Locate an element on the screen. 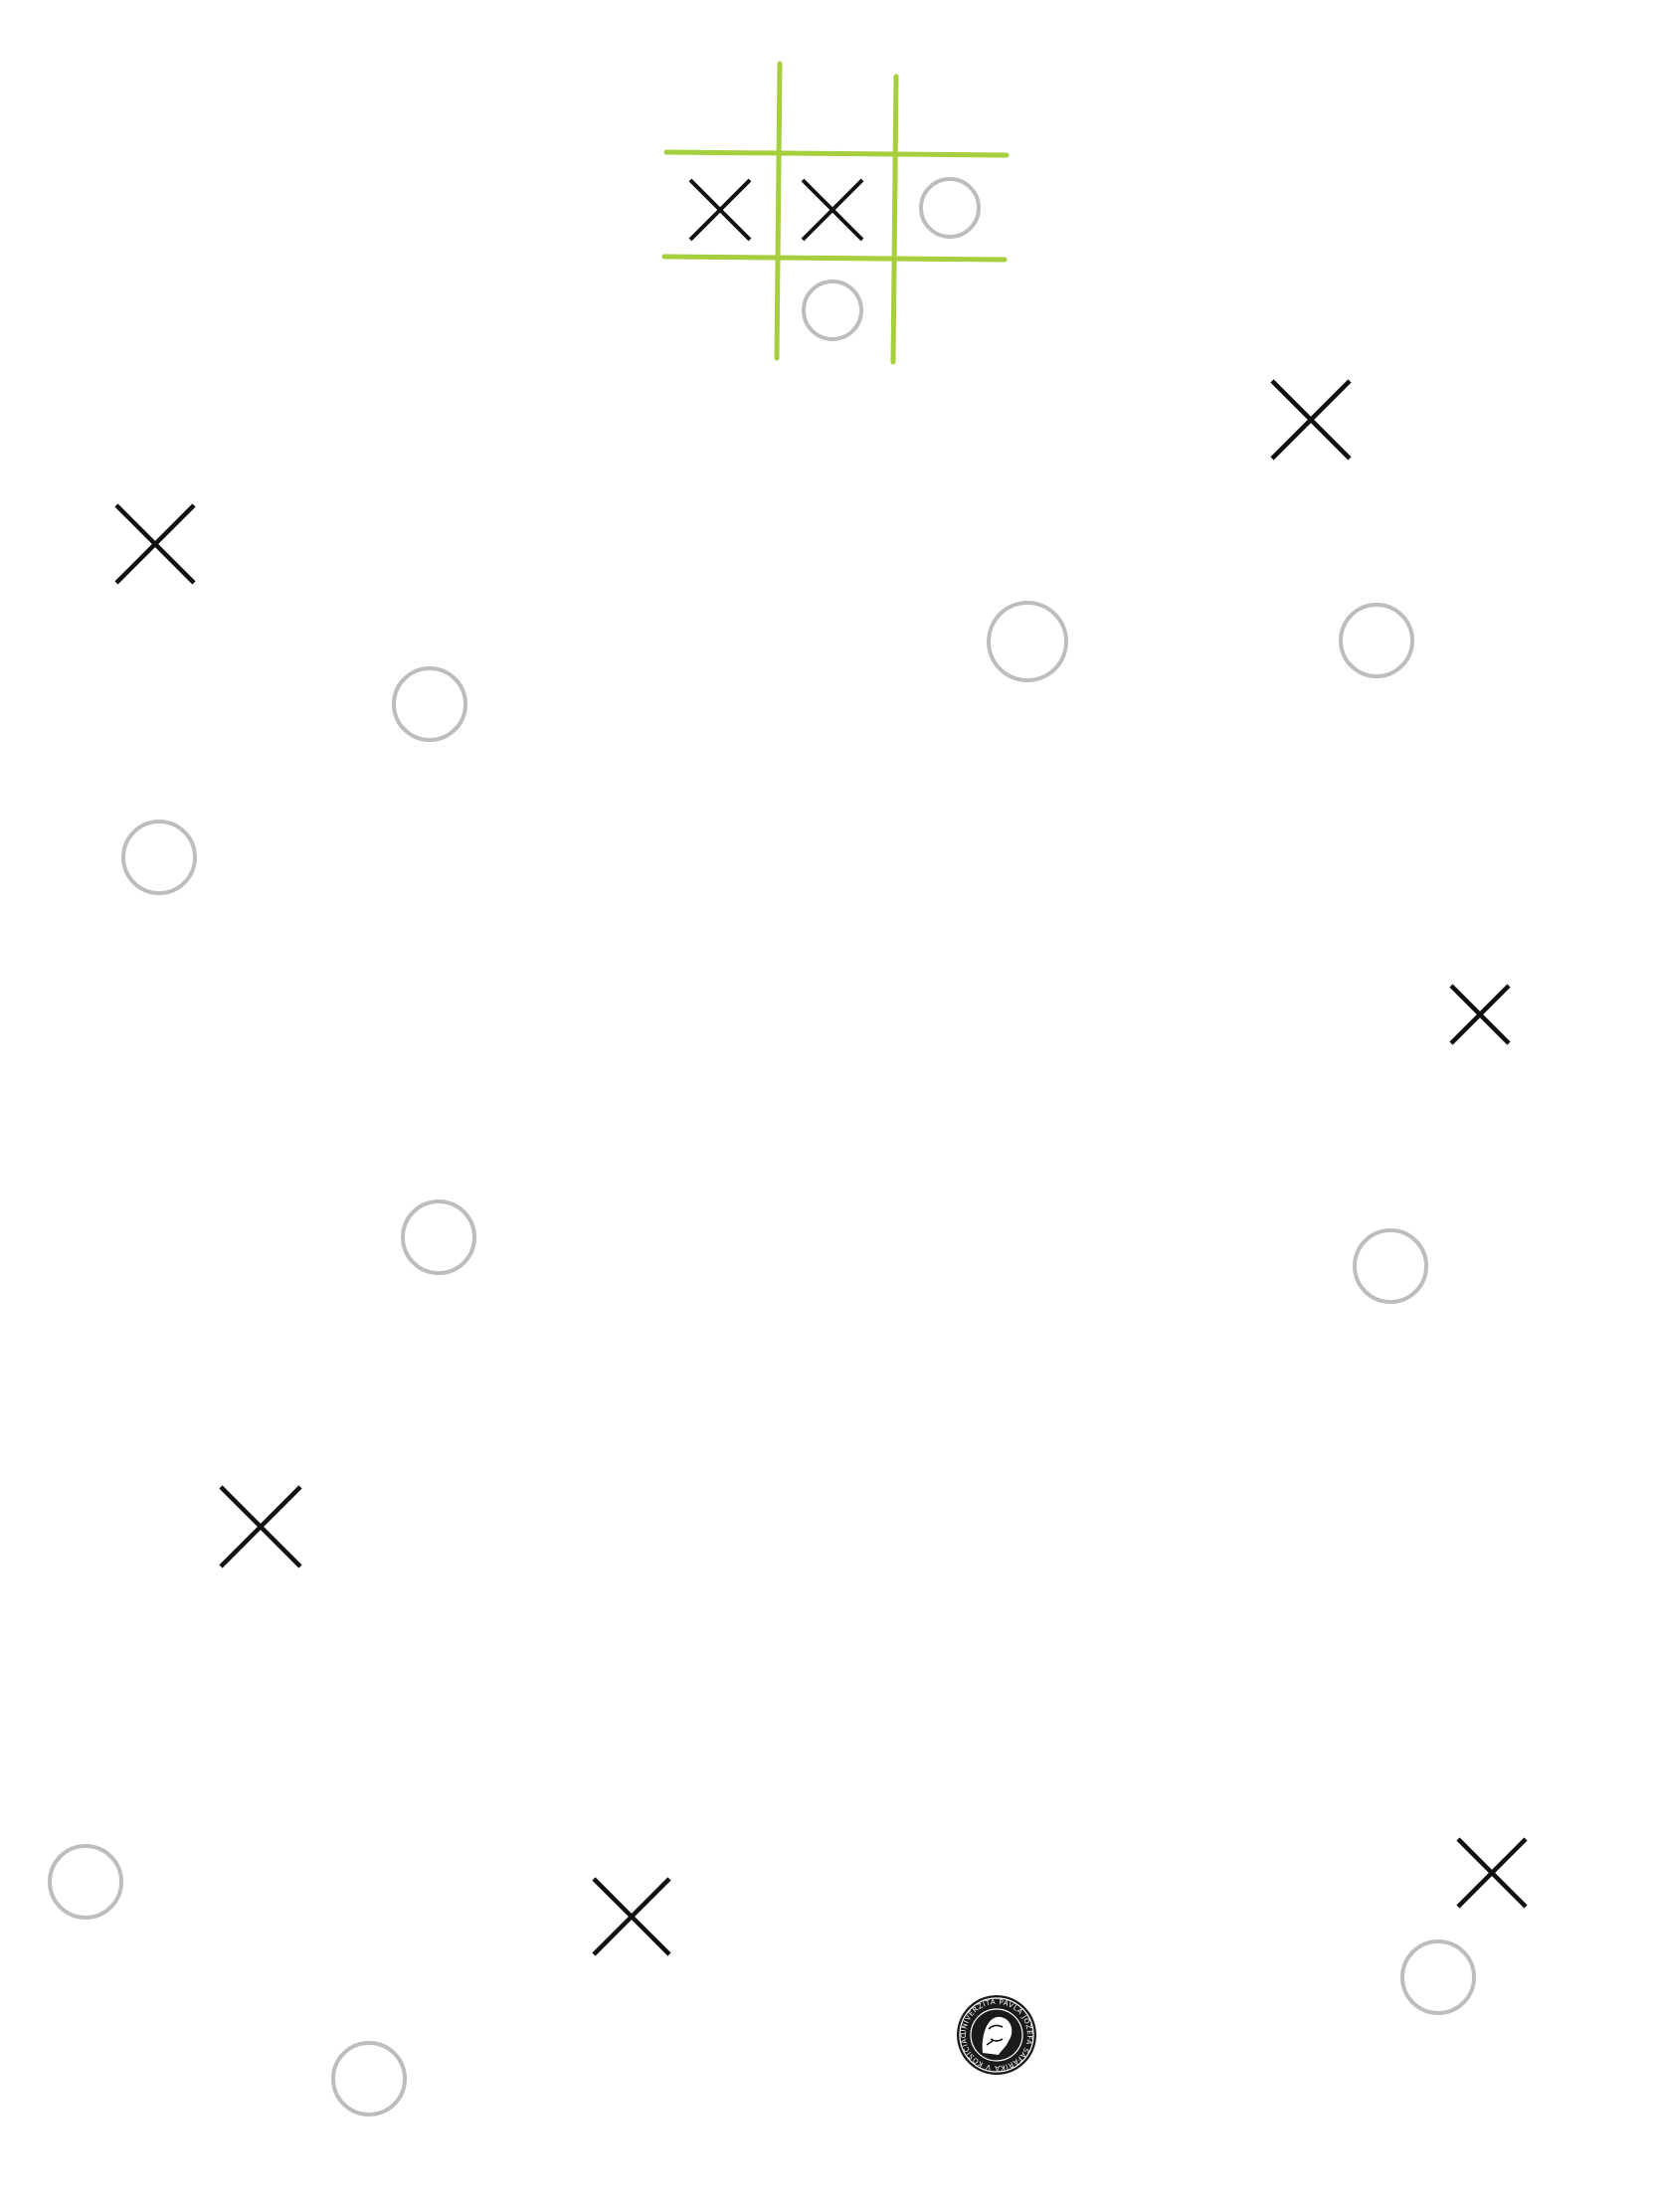 This screenshot has width=1659, height=2212. grid-line-vertical-left is located at coordinates (778, 211).